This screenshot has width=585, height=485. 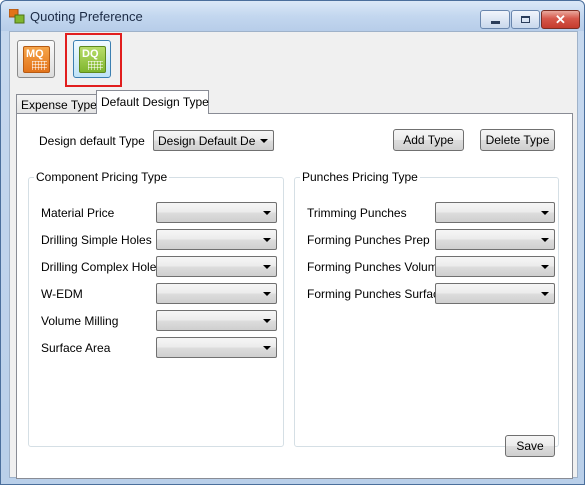 I want to click on design-default-type-combo: Design Default Demo, so click(x=213, y=140).